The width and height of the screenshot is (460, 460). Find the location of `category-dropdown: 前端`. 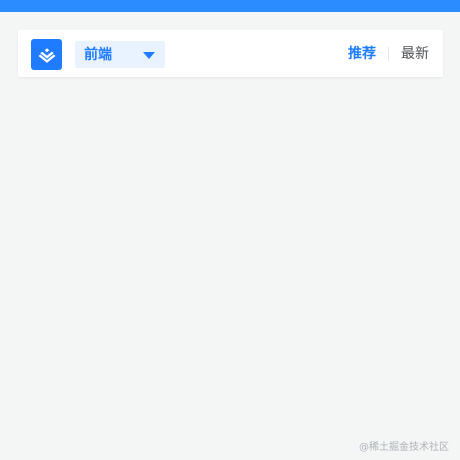

category-dropdown: 前端 is located at coordinates (120, 54).